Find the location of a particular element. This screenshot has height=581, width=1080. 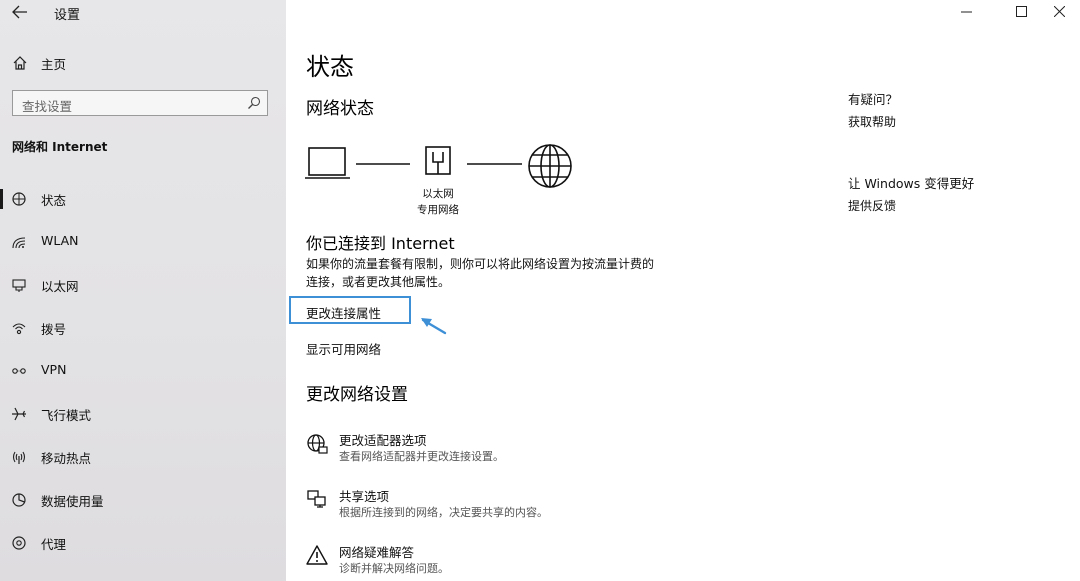

option-title: 网络疑难解答 is located at coordinates (377, 552).